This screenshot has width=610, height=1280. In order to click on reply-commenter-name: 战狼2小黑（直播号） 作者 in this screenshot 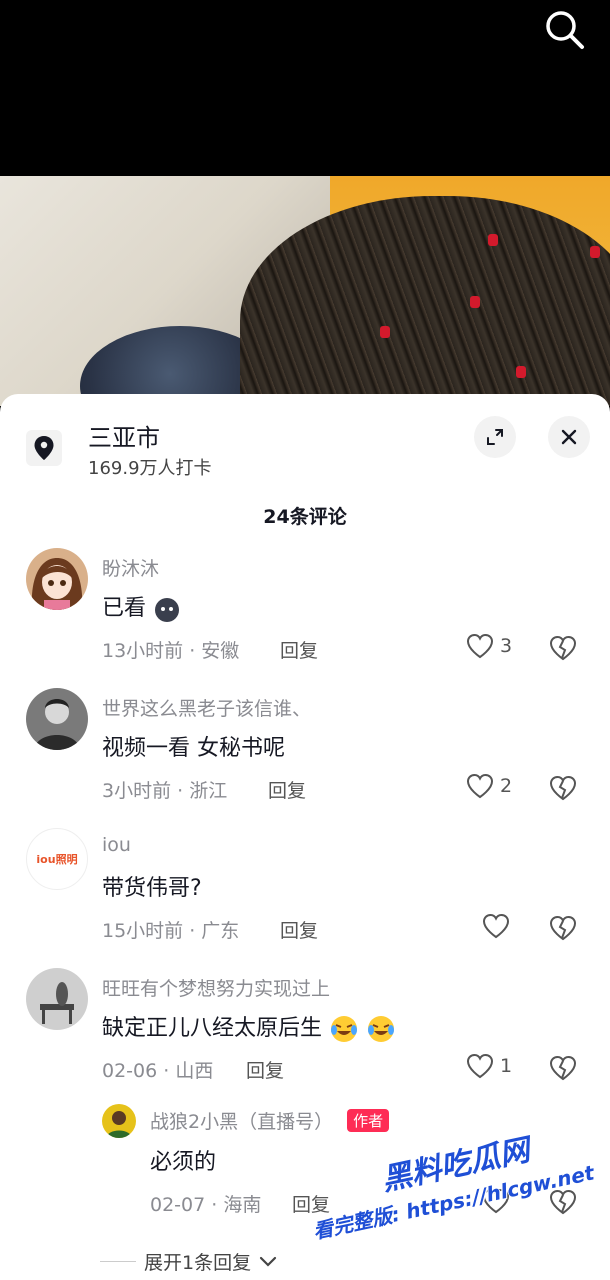, I will do `click(270, 1120)`.